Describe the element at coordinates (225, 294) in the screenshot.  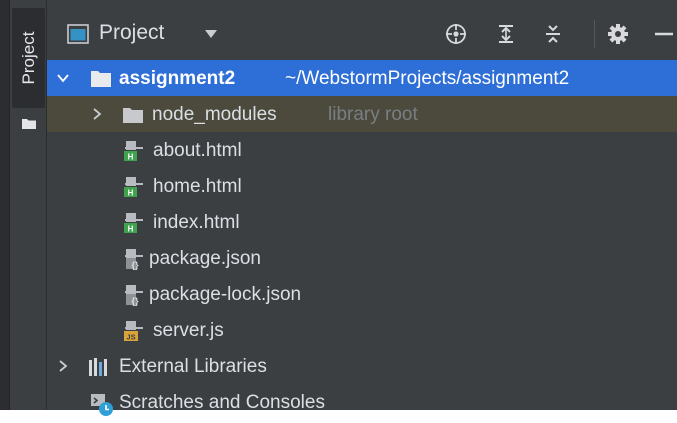
I see `file-name: package-lock.json` at that location.